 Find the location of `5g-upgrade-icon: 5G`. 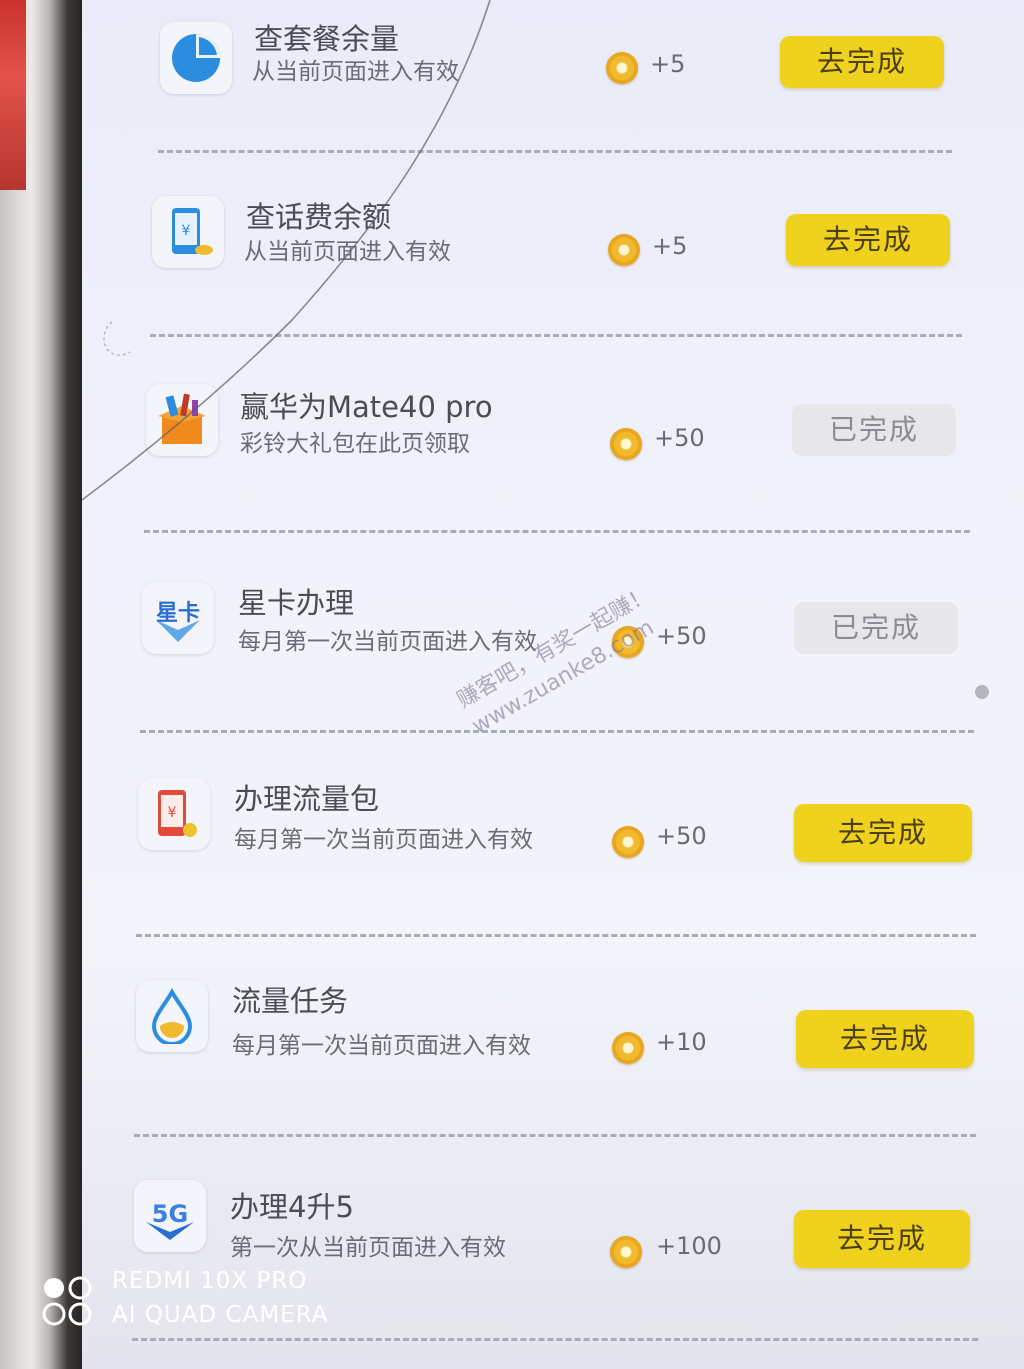

5g-upgrade-icon: 5G is located at coordinates (170, 1216).